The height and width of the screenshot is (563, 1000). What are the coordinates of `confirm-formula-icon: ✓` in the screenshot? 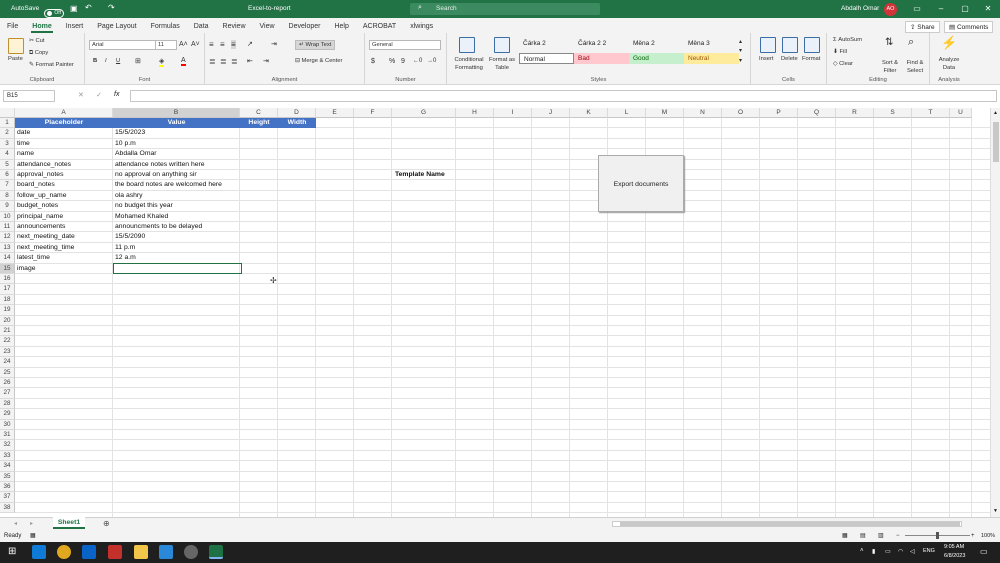 It's located at (99, 95).